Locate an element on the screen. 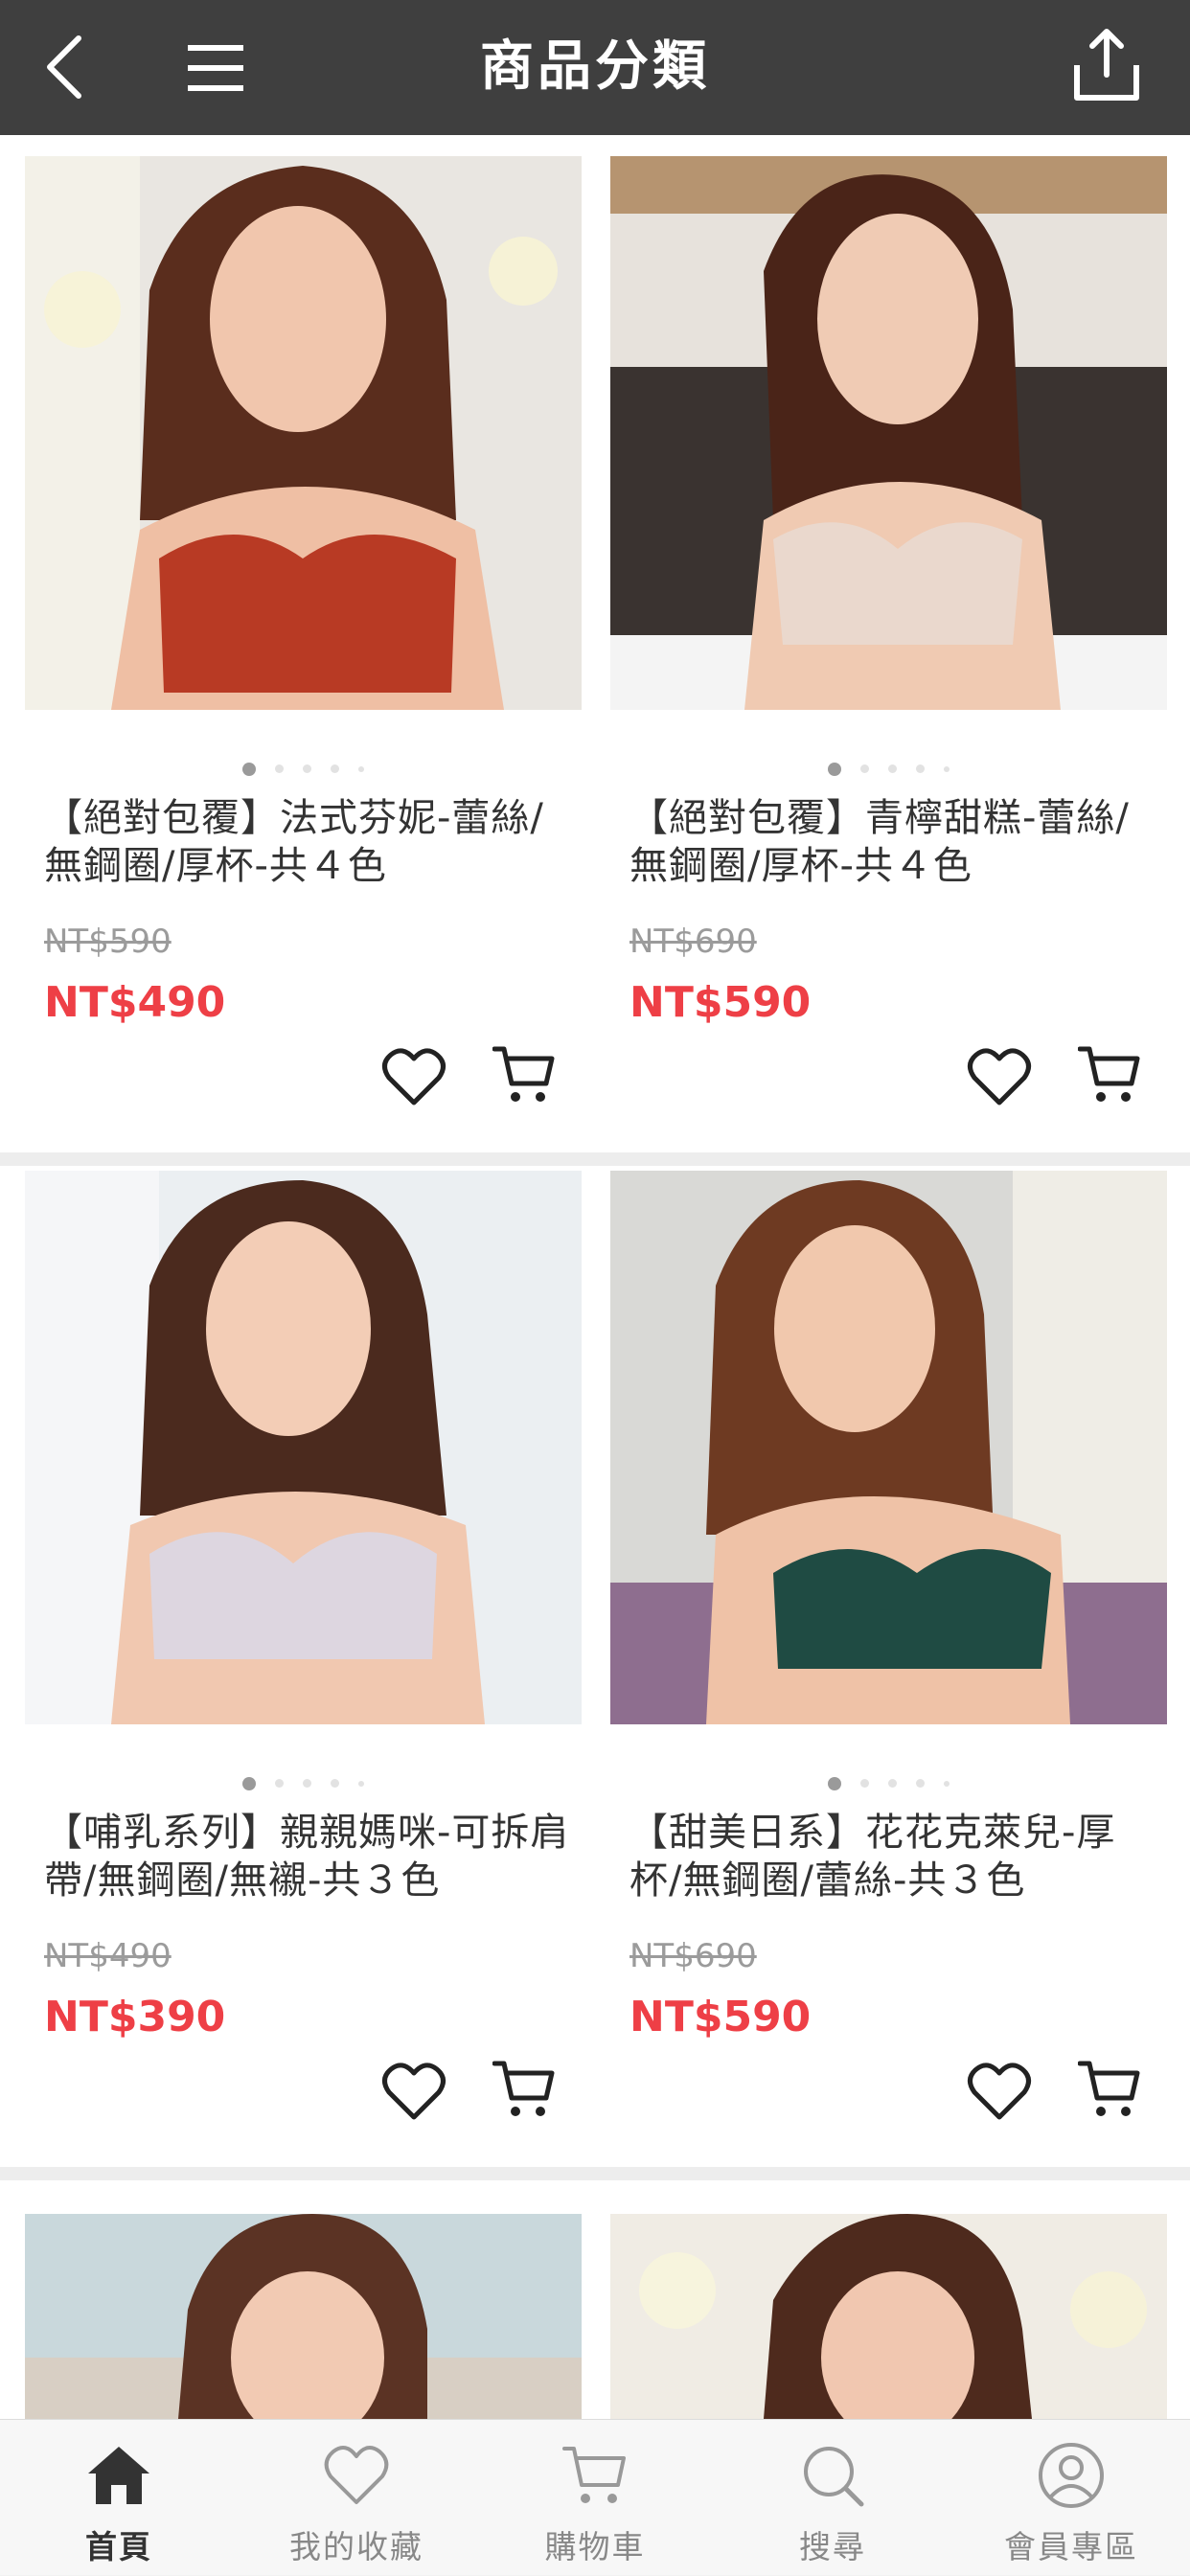  account-icon is located at coordinates (1071, 2475).